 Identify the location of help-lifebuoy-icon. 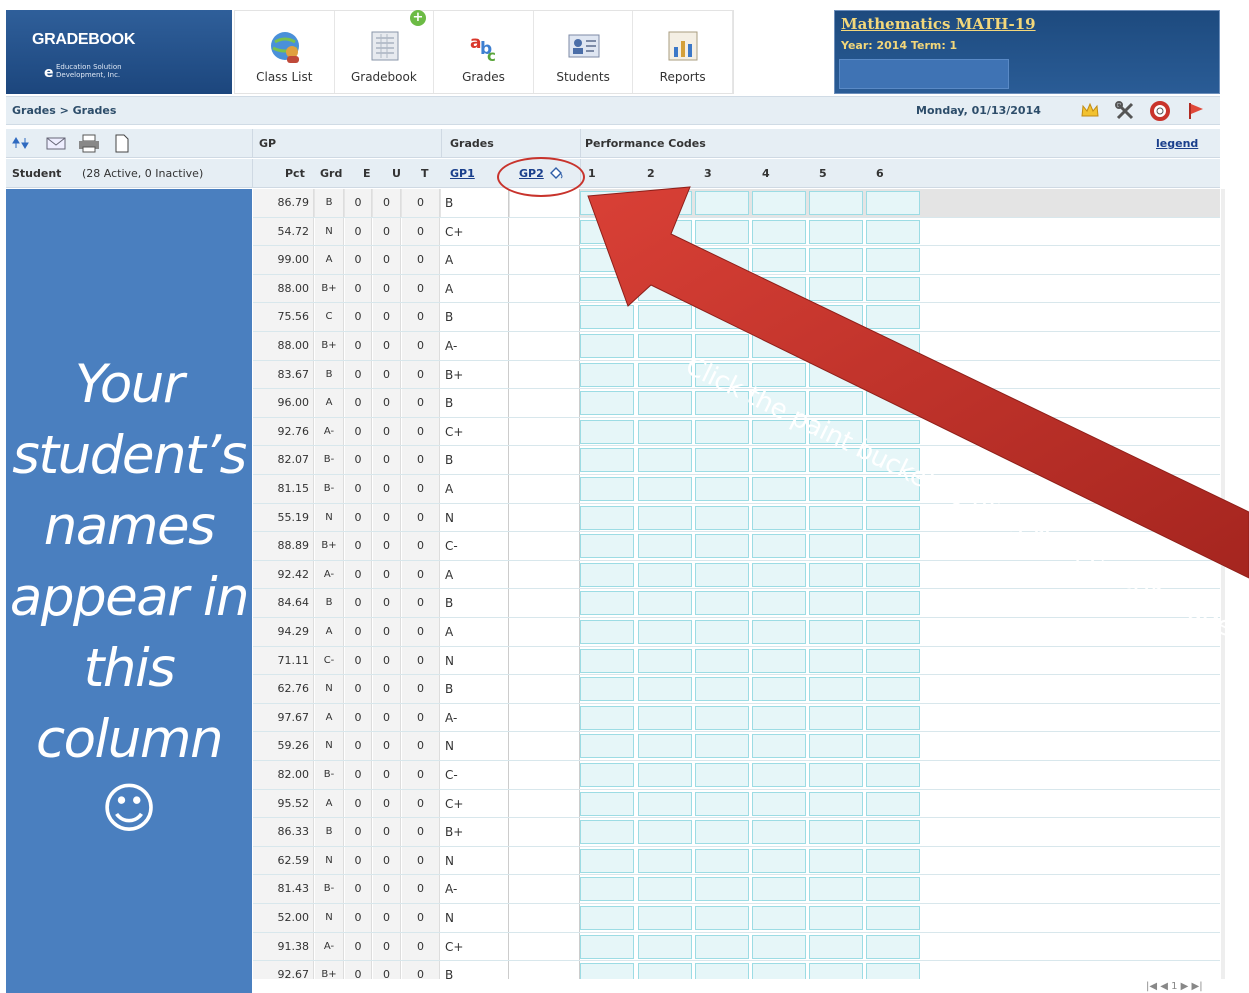
(1160, 111).